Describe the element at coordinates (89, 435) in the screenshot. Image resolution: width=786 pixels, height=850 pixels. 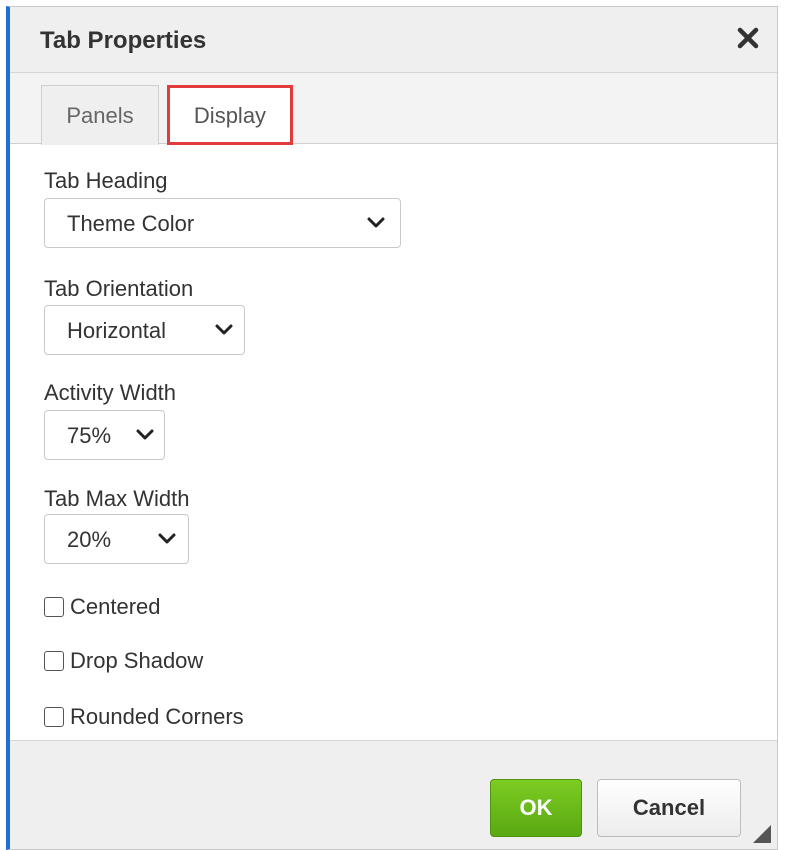
I see `activity-width-value: 75%` at that location.